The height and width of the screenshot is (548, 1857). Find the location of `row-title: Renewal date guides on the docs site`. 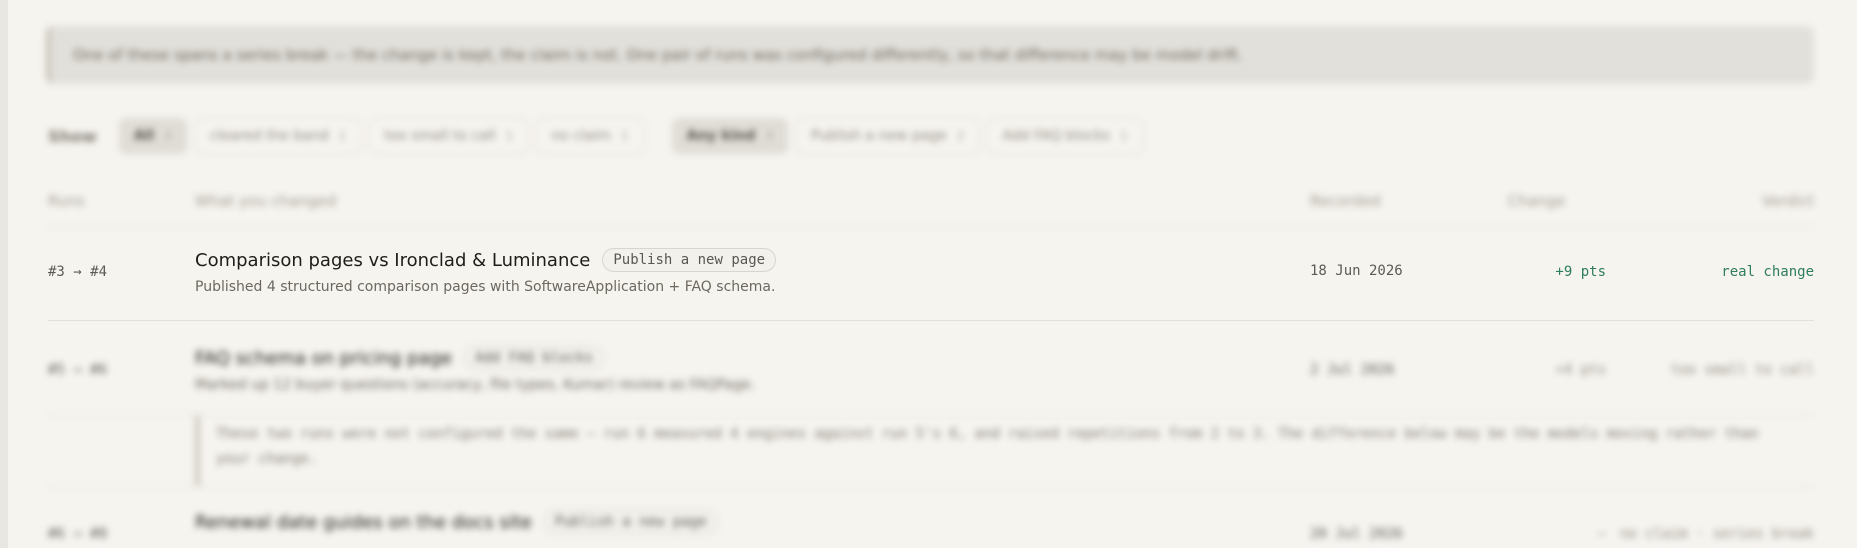

row-title: Renewal date guides on the docs site is located at coordinates (363, 522).